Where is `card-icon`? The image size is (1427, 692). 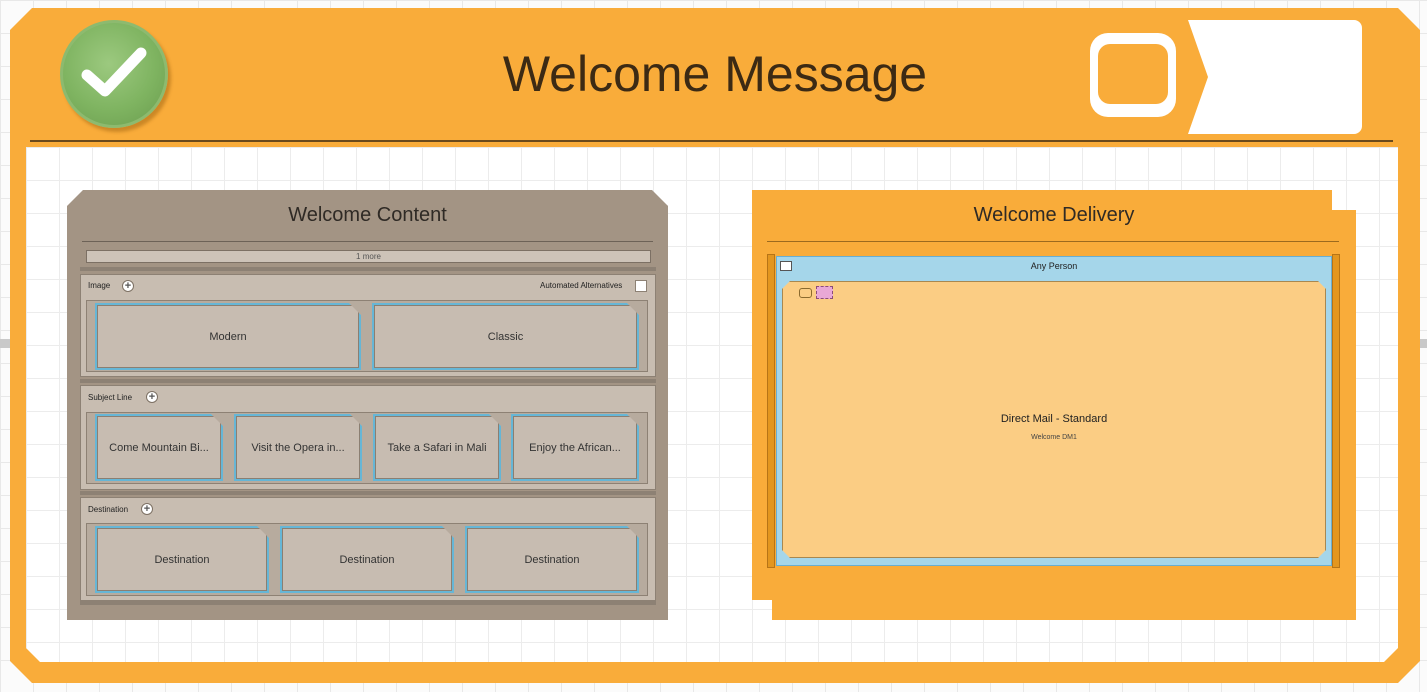 card-icon is located at coordinates (805, 293).